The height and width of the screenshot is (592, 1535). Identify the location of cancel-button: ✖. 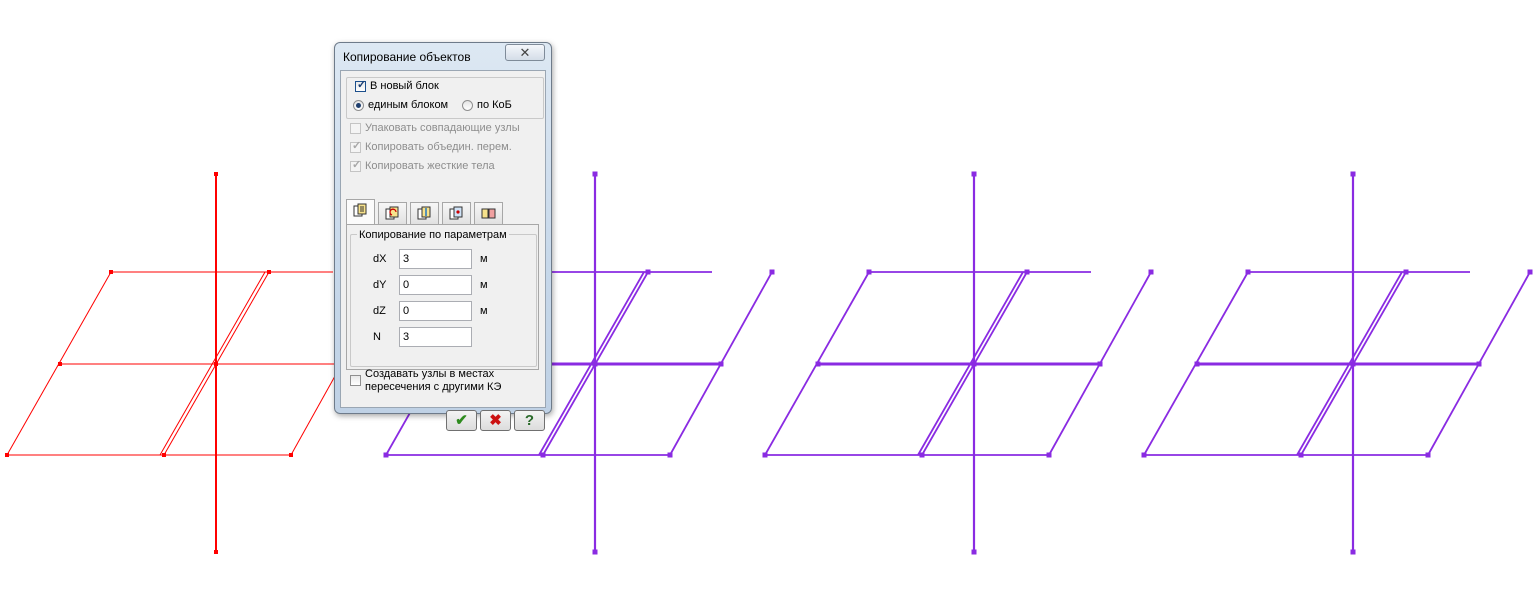
(495, 420).